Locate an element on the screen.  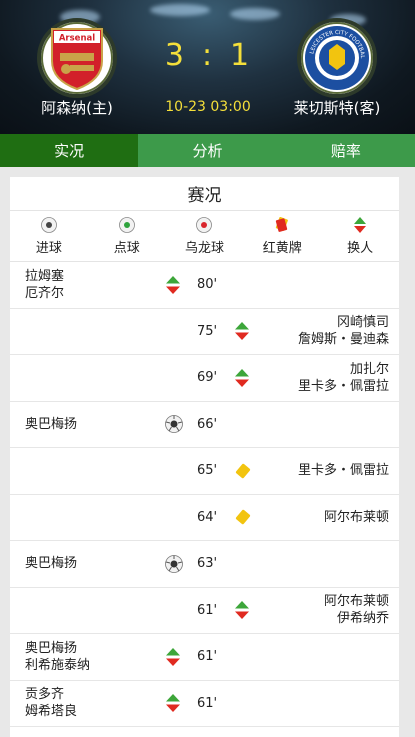
player-out-name: 利希施泰纳 is located at coordinates (58, 665).